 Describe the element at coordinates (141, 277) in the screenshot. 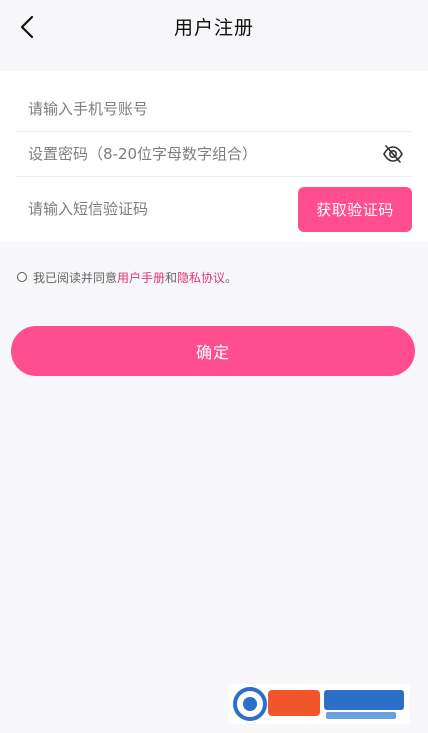

I see `user-manual-link: 用户手册` at that location.